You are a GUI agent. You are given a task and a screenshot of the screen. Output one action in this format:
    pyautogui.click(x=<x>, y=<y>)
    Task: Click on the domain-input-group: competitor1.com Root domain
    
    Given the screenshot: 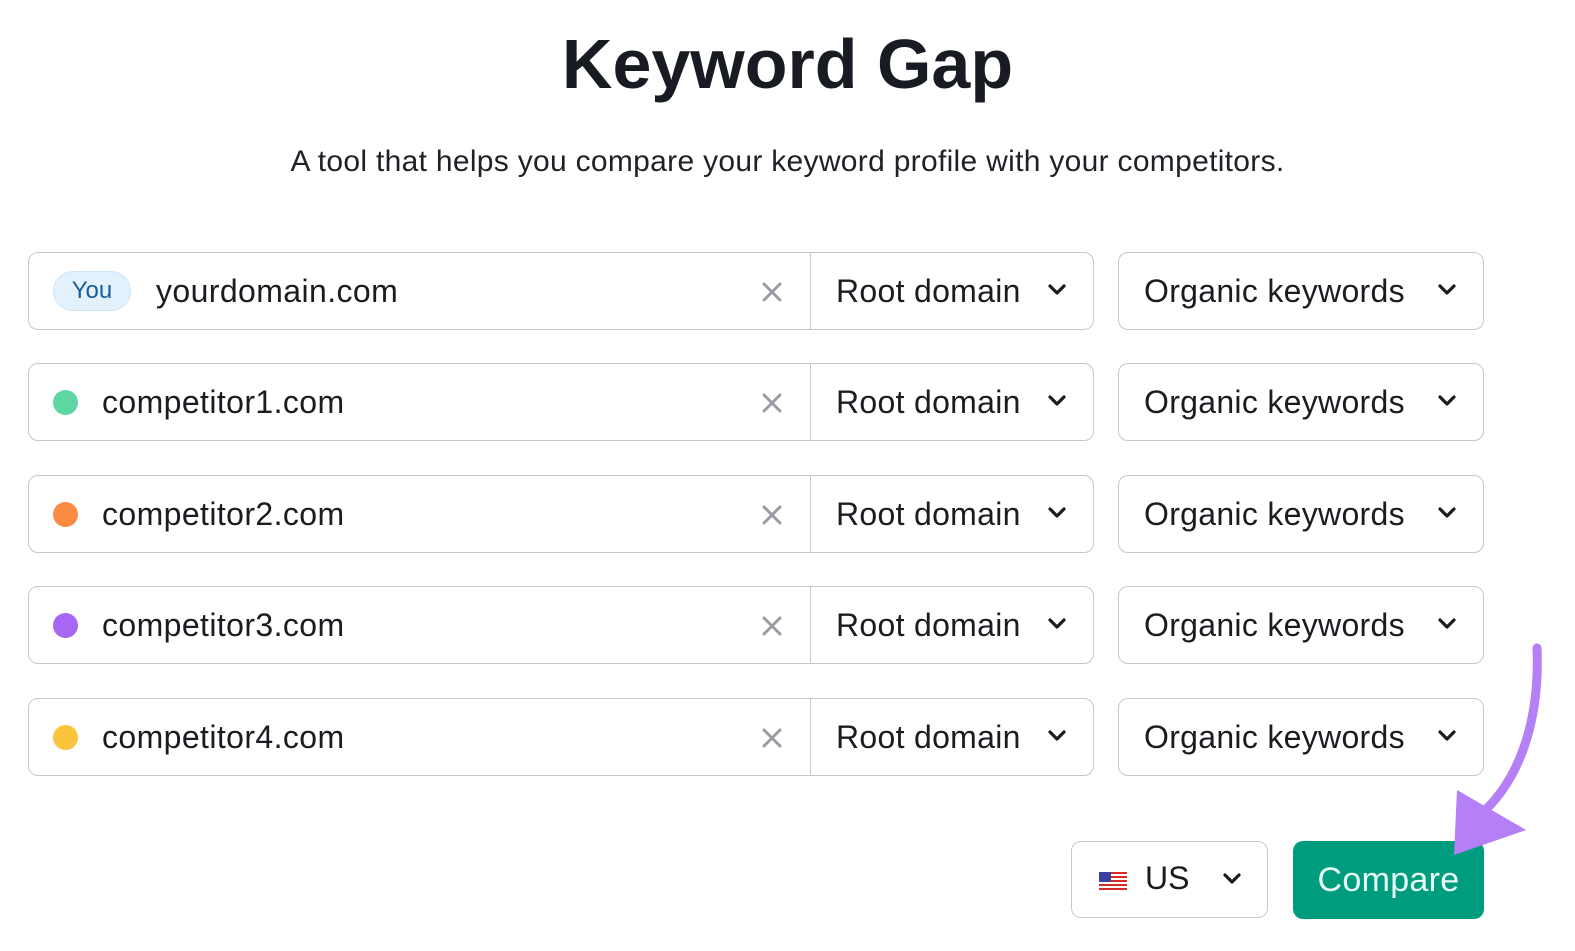 What is the action you would take?
    pyautogui.click(x=561, y=402)
    